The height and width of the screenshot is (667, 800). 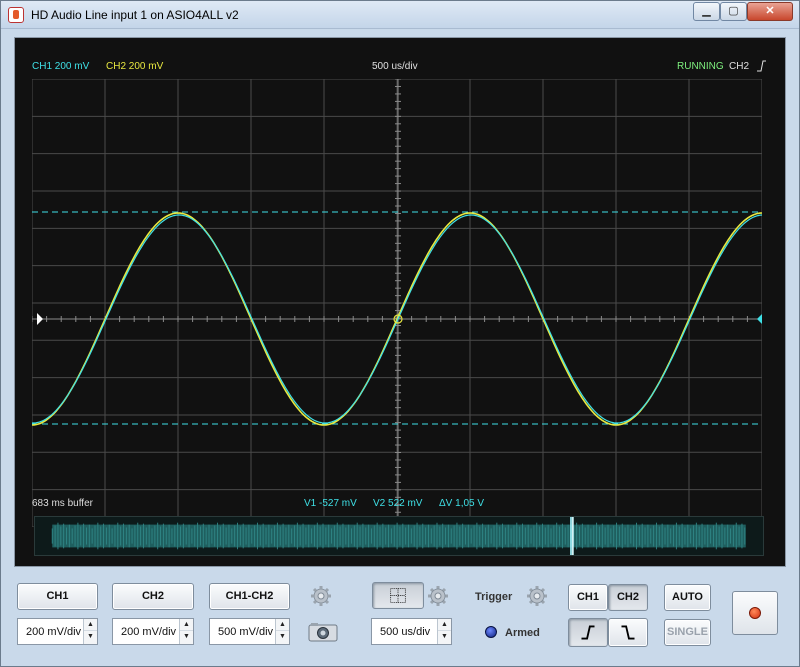 I want to click on maximize-button: ▢, so click(x=733, y=11).